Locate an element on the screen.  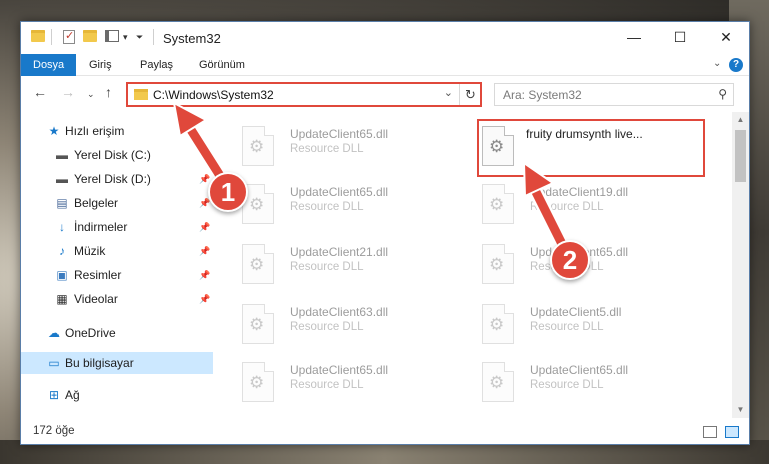
forward-button: → is located at coordinates (68, 92).